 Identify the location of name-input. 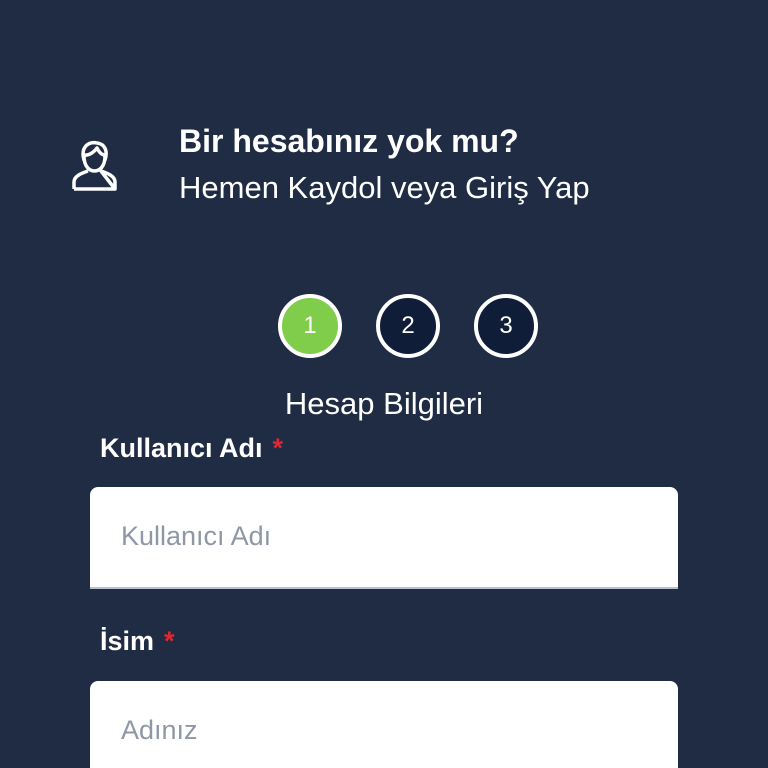
(391, 724).